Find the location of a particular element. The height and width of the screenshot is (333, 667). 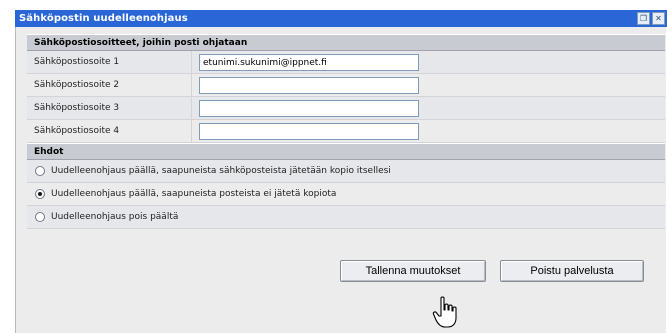

window-titlebar: Sähköpostin uudelleenohjaus ❐ ✕ is located at coordinates (341, 18).